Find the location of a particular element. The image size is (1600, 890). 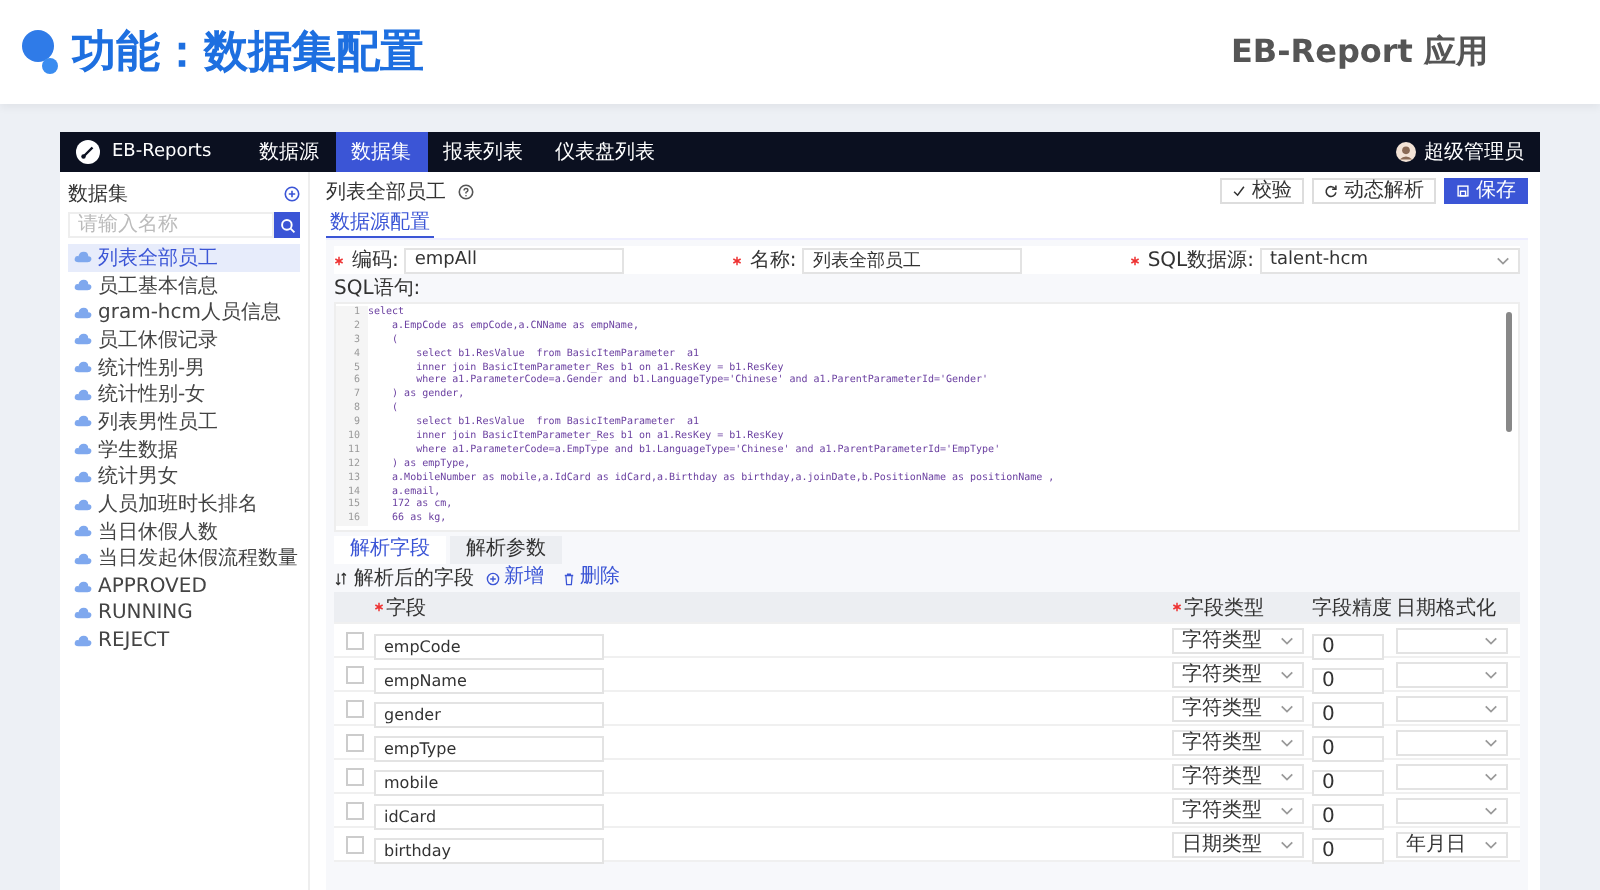

dataset-item: 列表全部员工 is located at coordinates (184, 258).